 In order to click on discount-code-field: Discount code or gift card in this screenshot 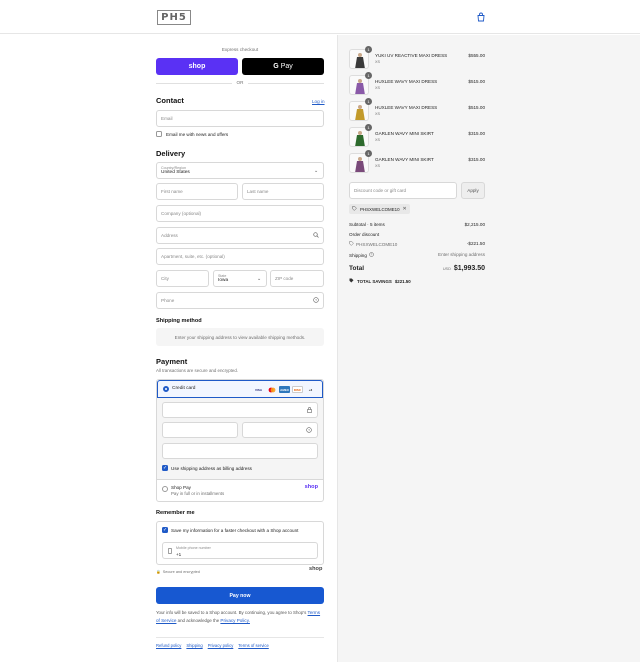, I will do `click(403, 190)`.